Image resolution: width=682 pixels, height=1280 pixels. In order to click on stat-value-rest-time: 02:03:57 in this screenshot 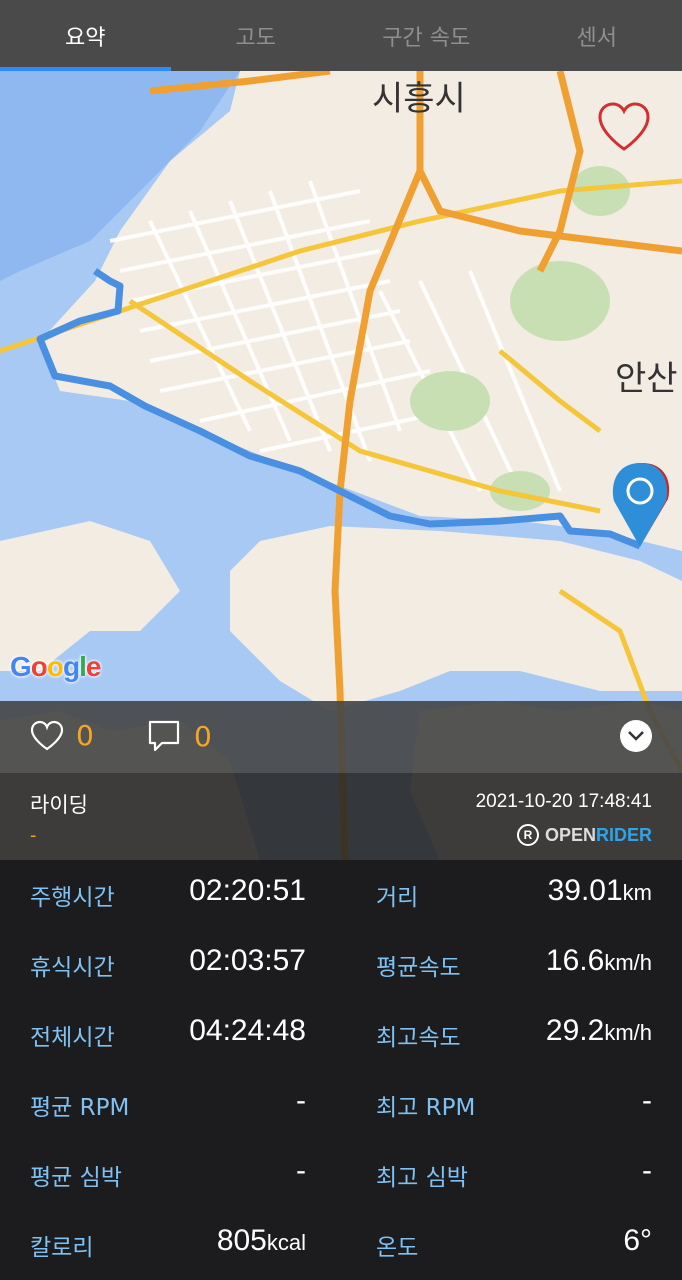, I will do `click(247, 960)`.